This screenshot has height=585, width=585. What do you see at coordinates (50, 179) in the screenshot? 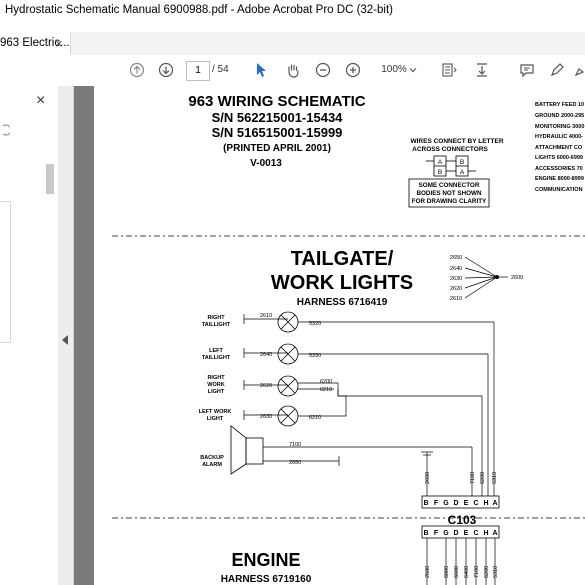
I see `pane-scrollbar-thumb` at bounding box center [50, 179].